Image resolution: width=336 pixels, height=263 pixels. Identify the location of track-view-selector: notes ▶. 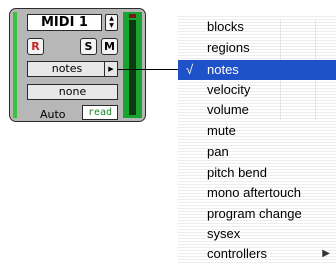
(72, 69).